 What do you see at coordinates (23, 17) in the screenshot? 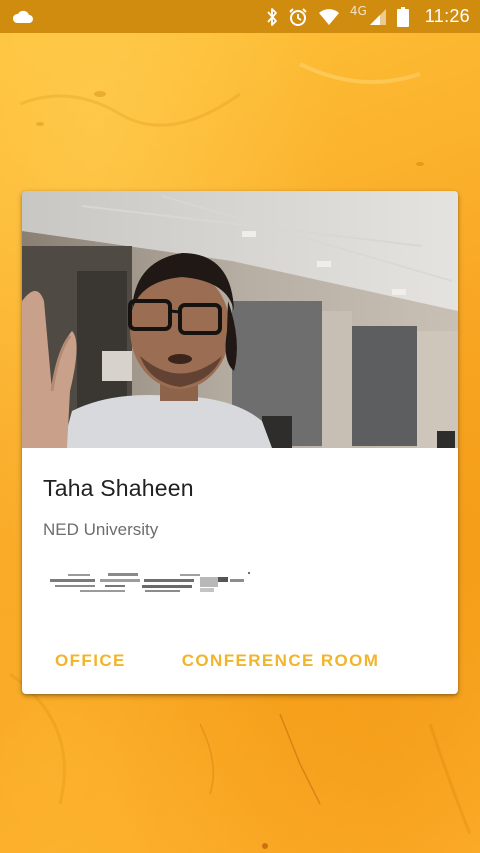
I see `cloud-icon` at bounding box center [23, 17].